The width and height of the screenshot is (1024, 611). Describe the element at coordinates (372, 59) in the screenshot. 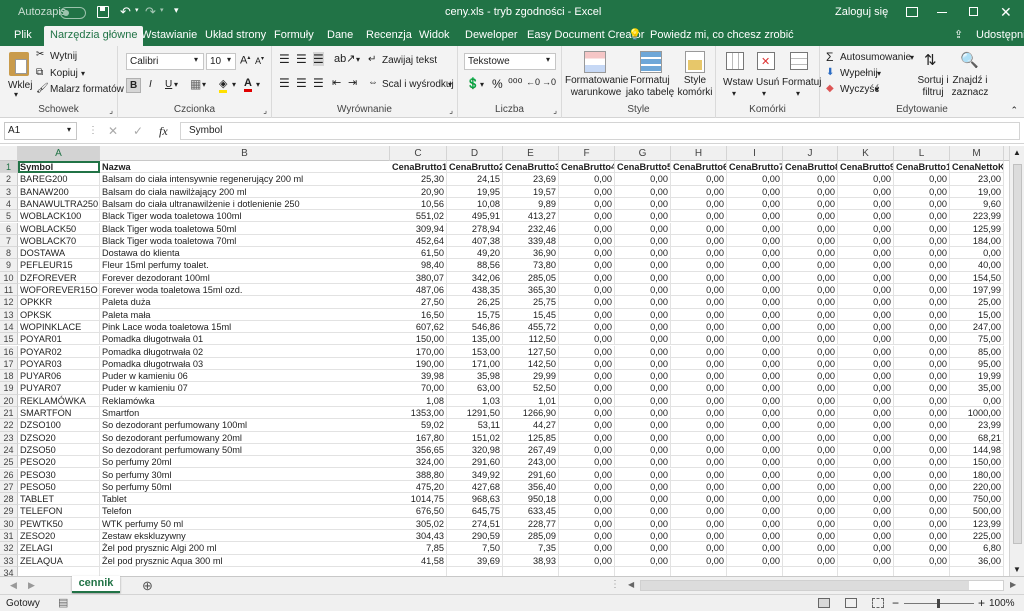

I see `wrap-text-icon: ↵` at that location.